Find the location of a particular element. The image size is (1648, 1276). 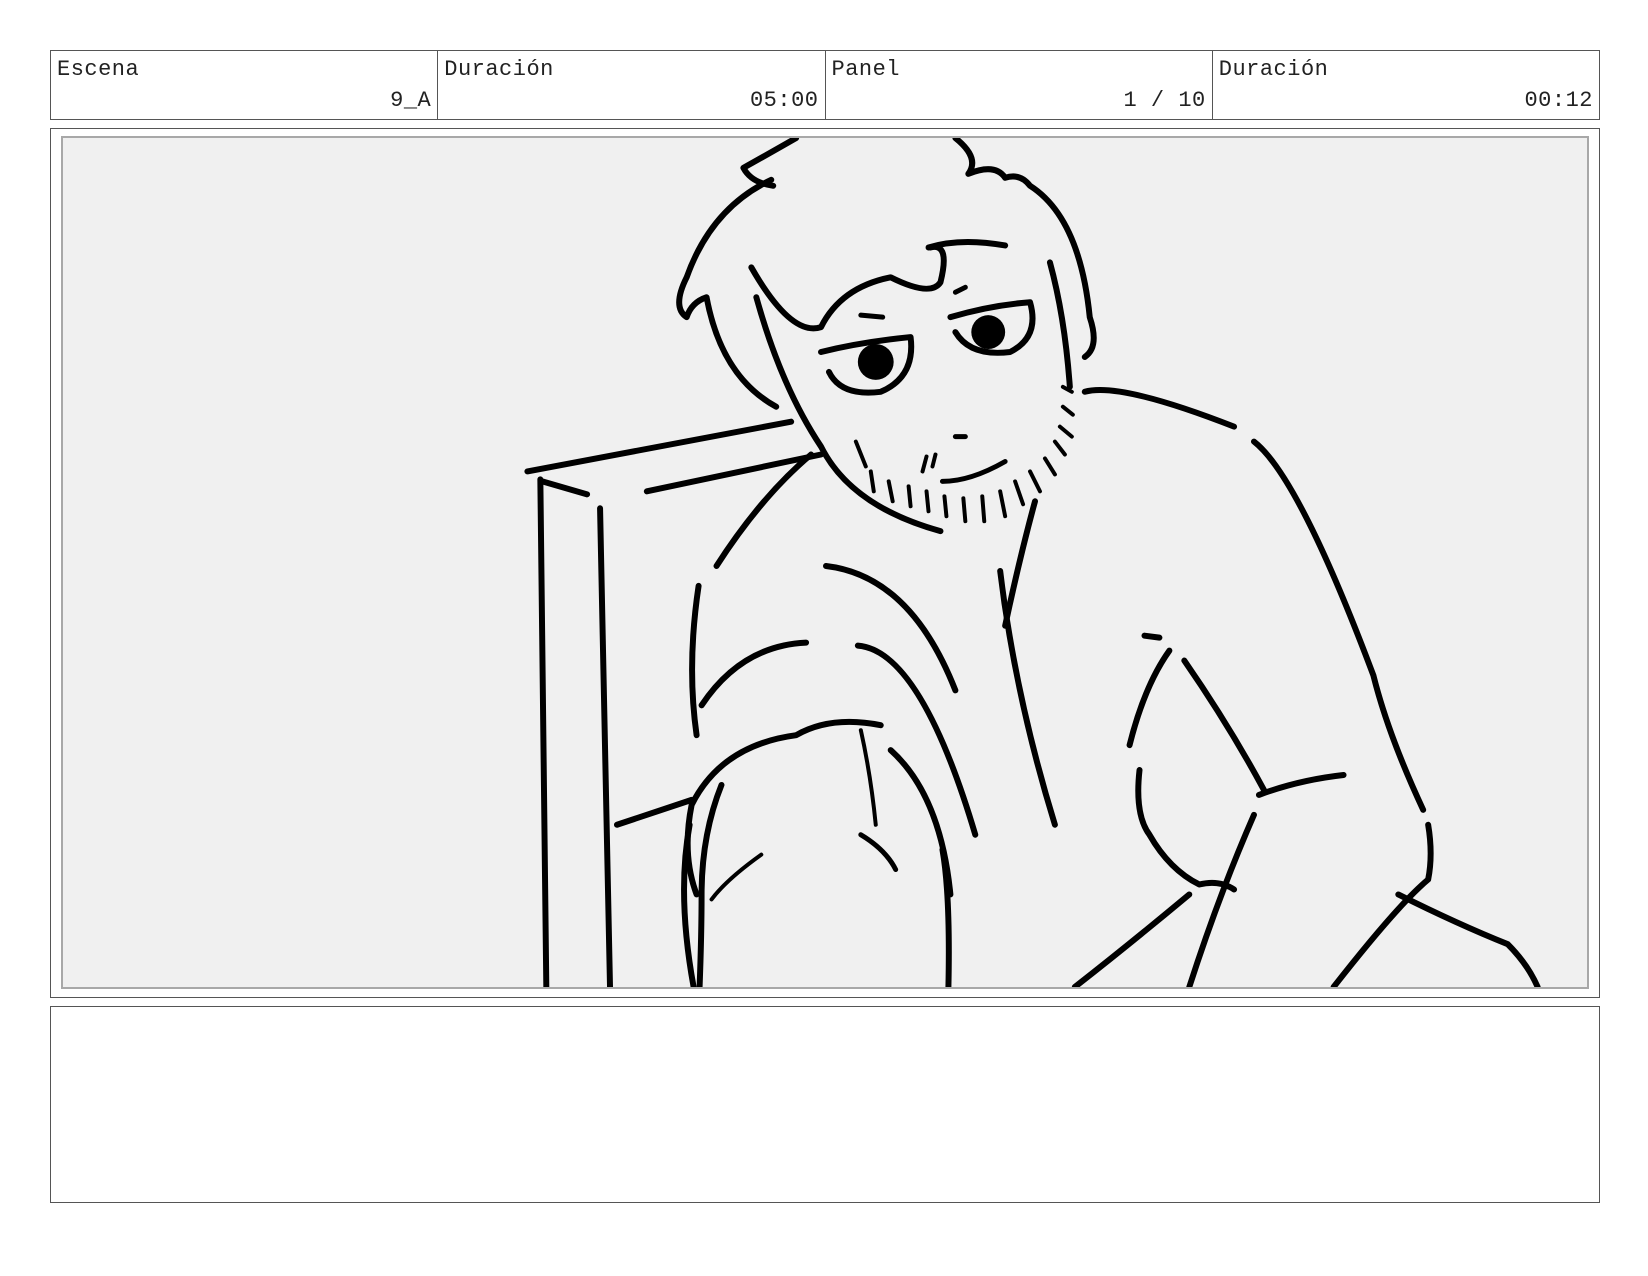

panel-label: Panel is located at coordinates (866, 69).